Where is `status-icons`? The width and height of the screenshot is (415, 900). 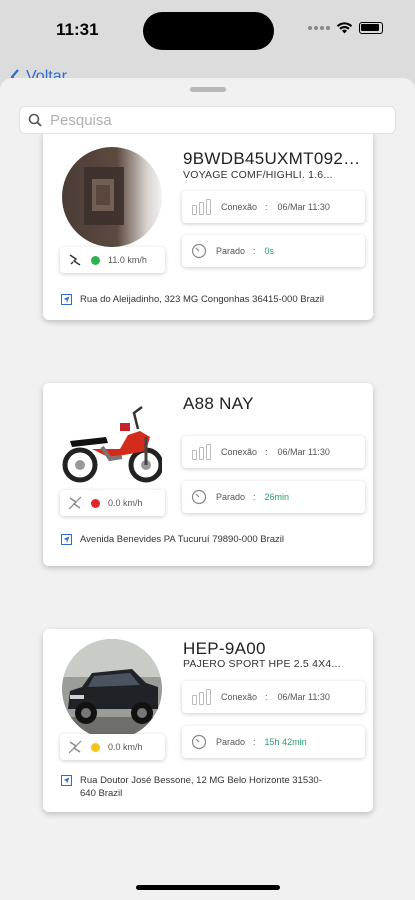 status-icons is located at coordinates (345, 28).